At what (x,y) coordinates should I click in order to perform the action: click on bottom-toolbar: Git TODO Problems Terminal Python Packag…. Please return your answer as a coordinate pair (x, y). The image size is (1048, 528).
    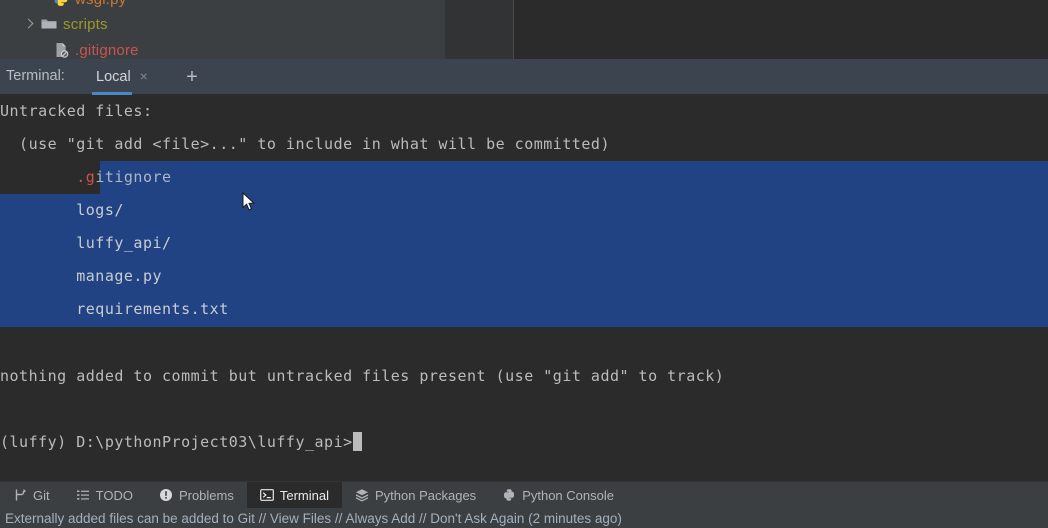
    Looking at the image, I should click on (524, 494).